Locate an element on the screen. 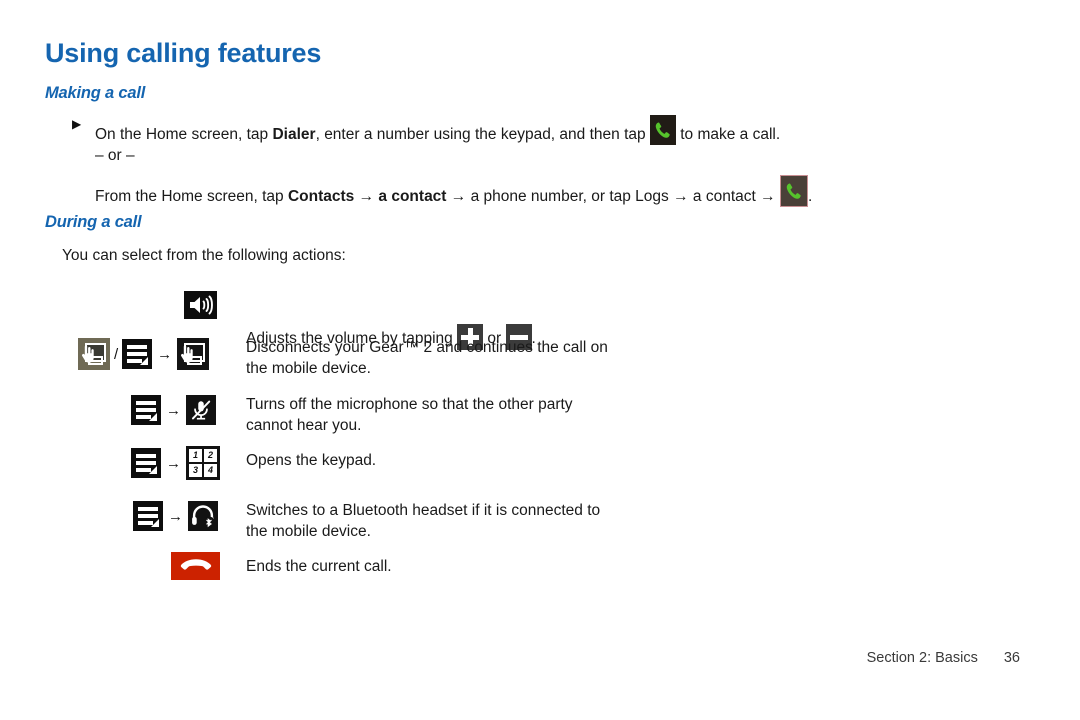 This screenshot has height=720, width=1080. action-icons-mute: → is located at coordinates (173, 410).